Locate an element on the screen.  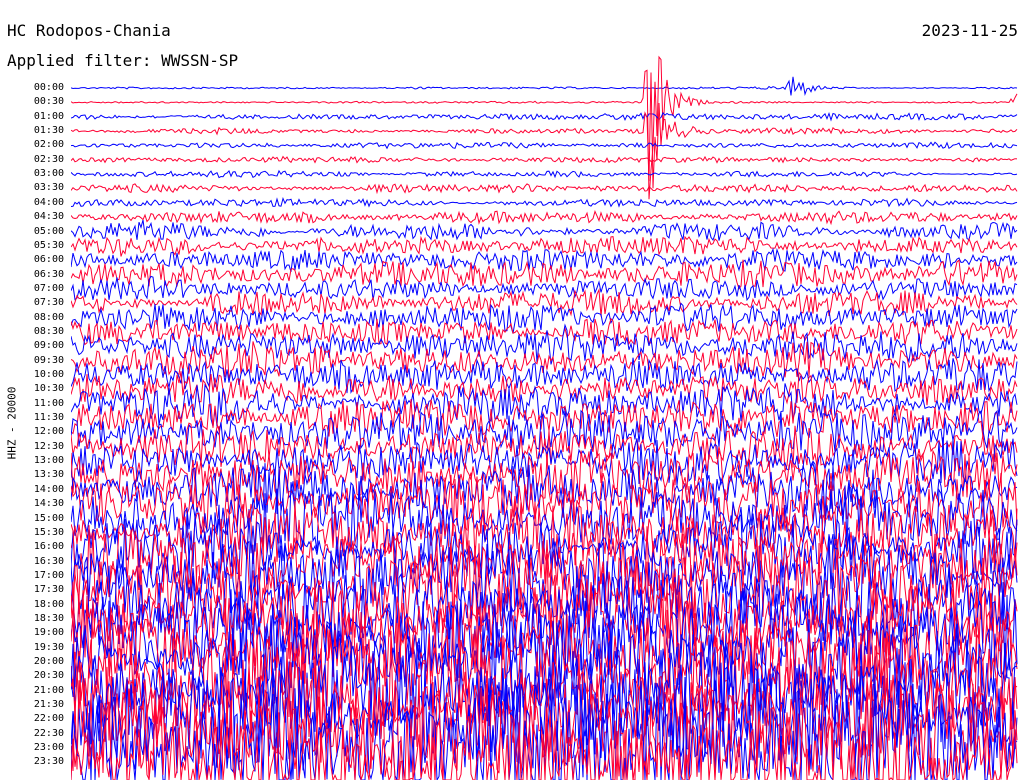
time-tick: 00:30 is located at coordinates (48, 102).